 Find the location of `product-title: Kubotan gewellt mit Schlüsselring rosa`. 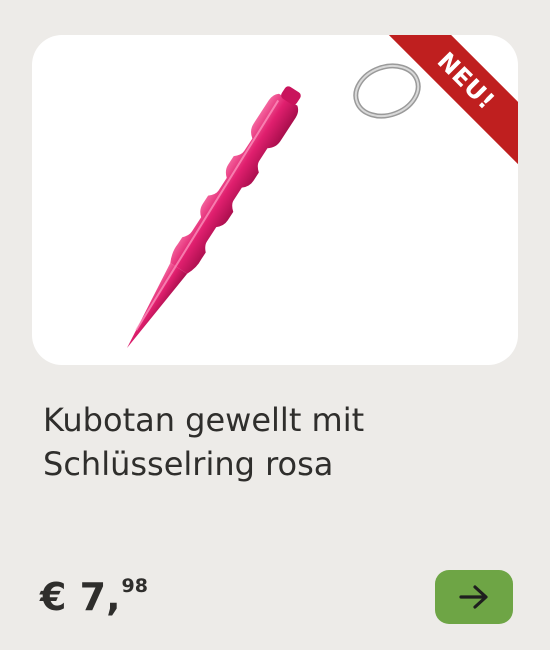

product-title: Kubotan gewellt mit Schlüsselring rosa is located at coordinates (278, 442).